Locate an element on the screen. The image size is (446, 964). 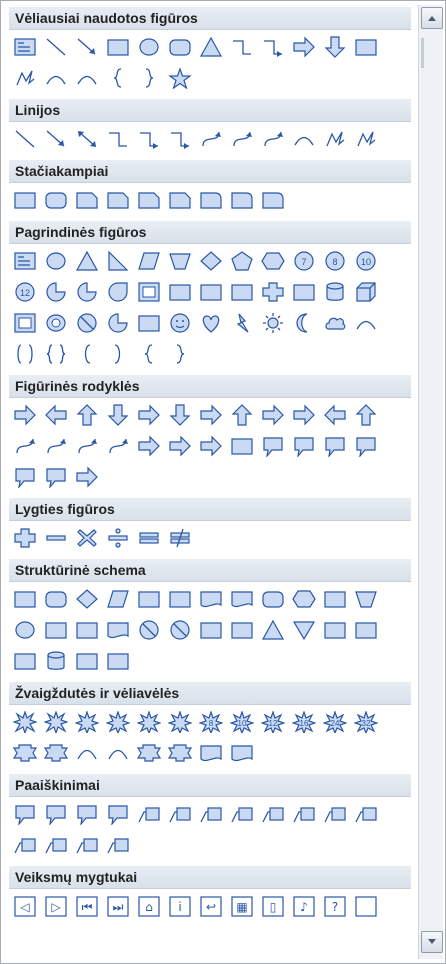
shape-button-can is located at coordinates (335, 292).